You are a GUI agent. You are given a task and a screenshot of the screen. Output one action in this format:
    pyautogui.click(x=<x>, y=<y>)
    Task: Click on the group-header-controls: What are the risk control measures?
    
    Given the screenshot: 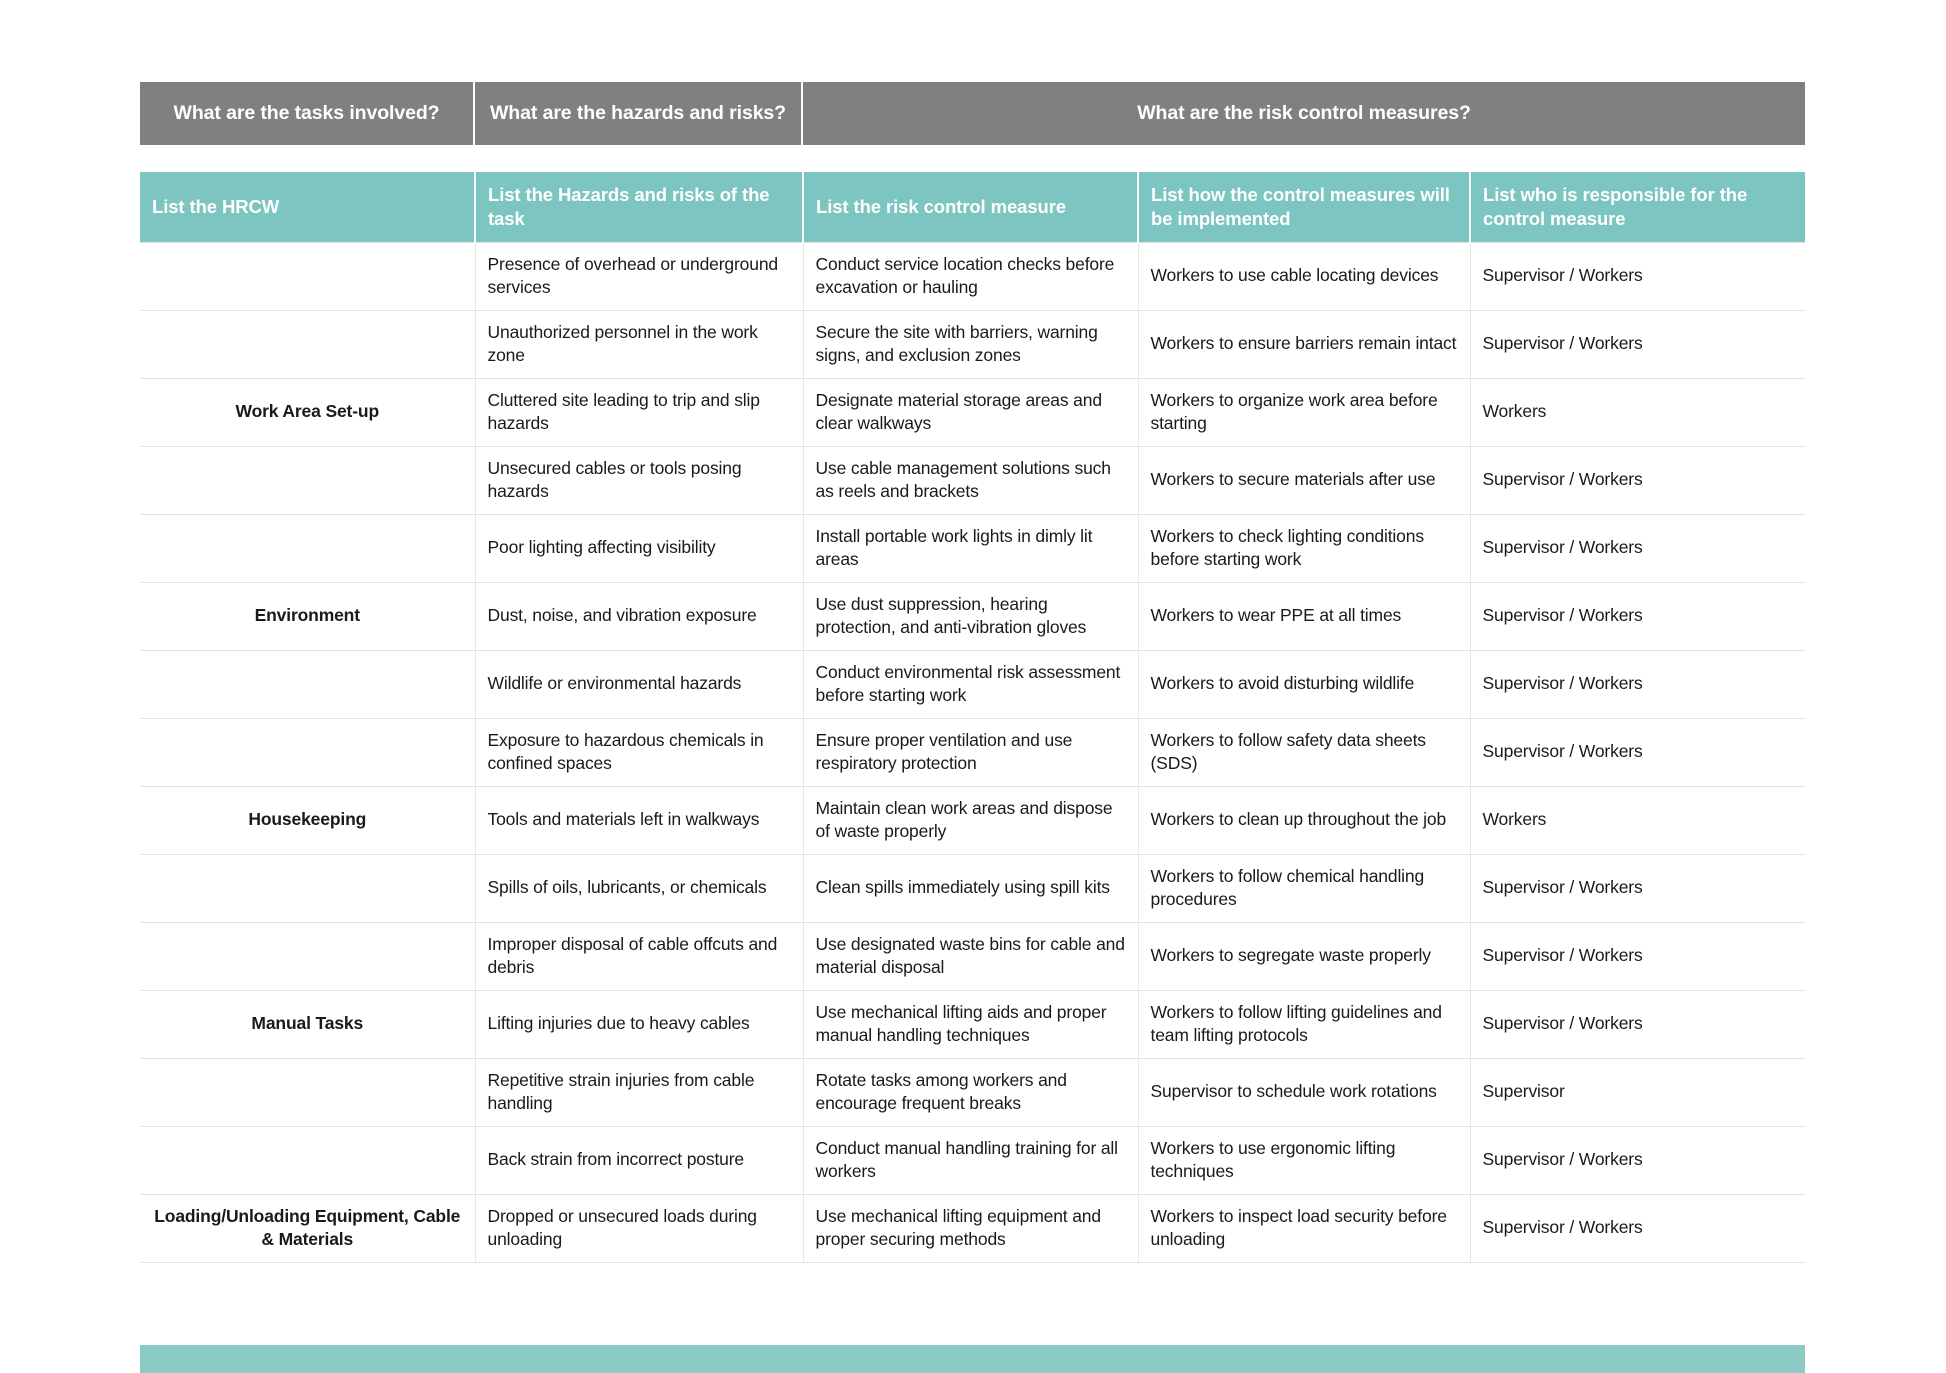 What is the action you would take?
    pyautogui.click(x=1304, y=113)
    